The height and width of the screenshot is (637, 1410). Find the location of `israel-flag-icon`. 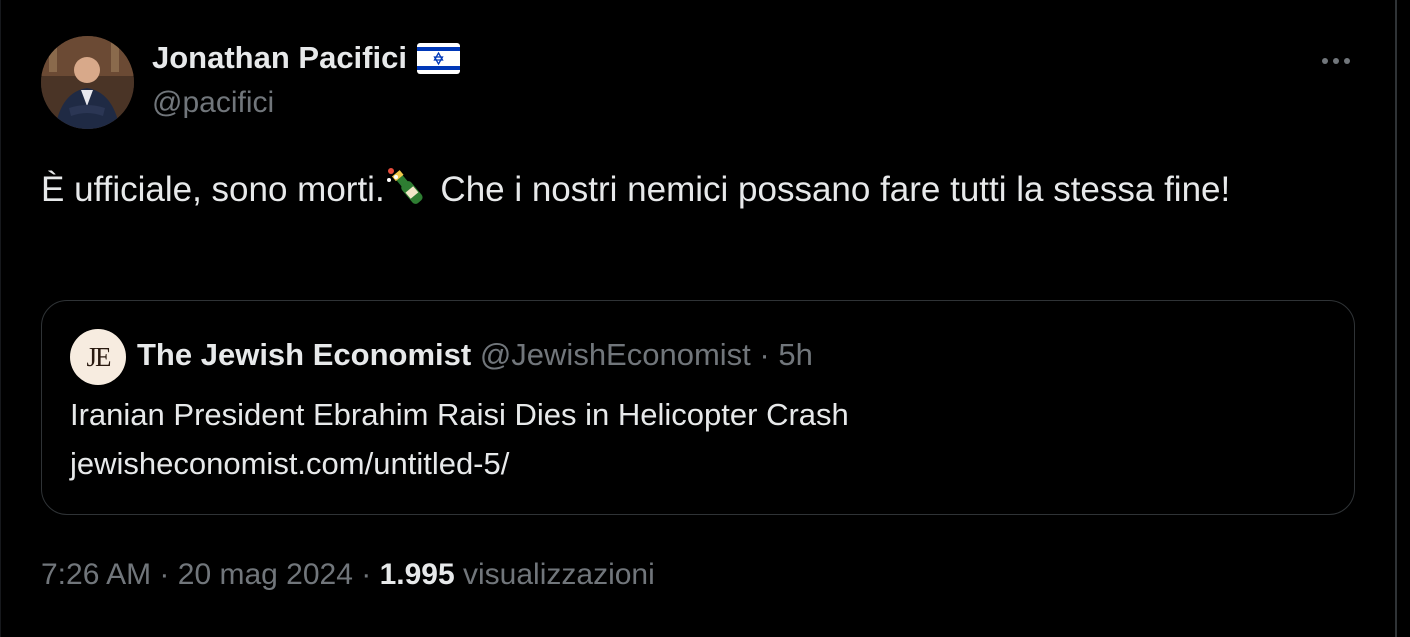

israel-flag-icon is located at coordinates (438, 58).